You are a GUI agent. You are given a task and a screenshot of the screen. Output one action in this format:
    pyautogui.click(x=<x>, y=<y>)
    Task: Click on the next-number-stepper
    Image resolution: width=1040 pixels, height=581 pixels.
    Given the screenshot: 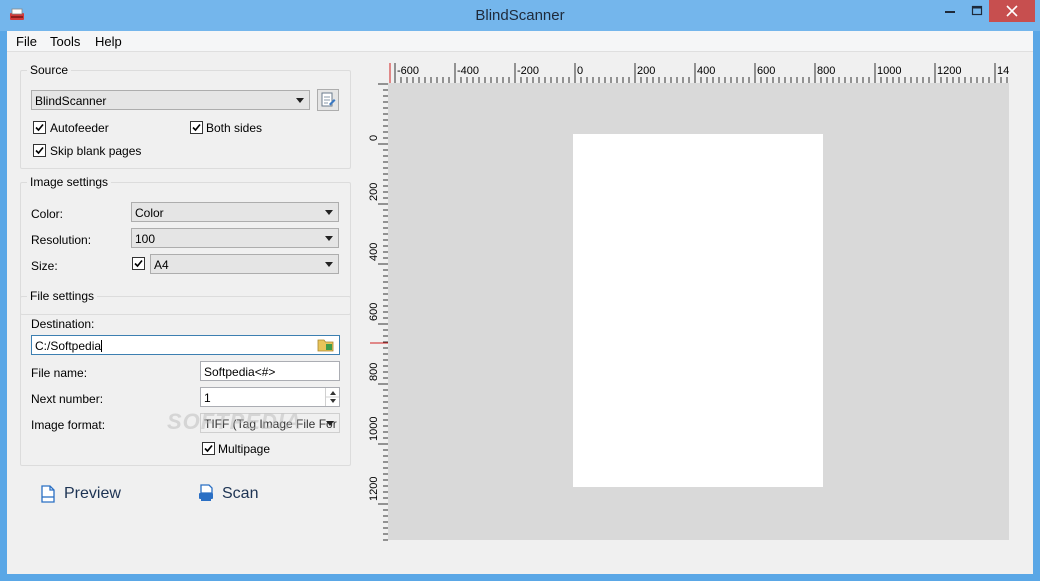 What is the action you would take?
    pyautogui.click(x=332, y=397)
    